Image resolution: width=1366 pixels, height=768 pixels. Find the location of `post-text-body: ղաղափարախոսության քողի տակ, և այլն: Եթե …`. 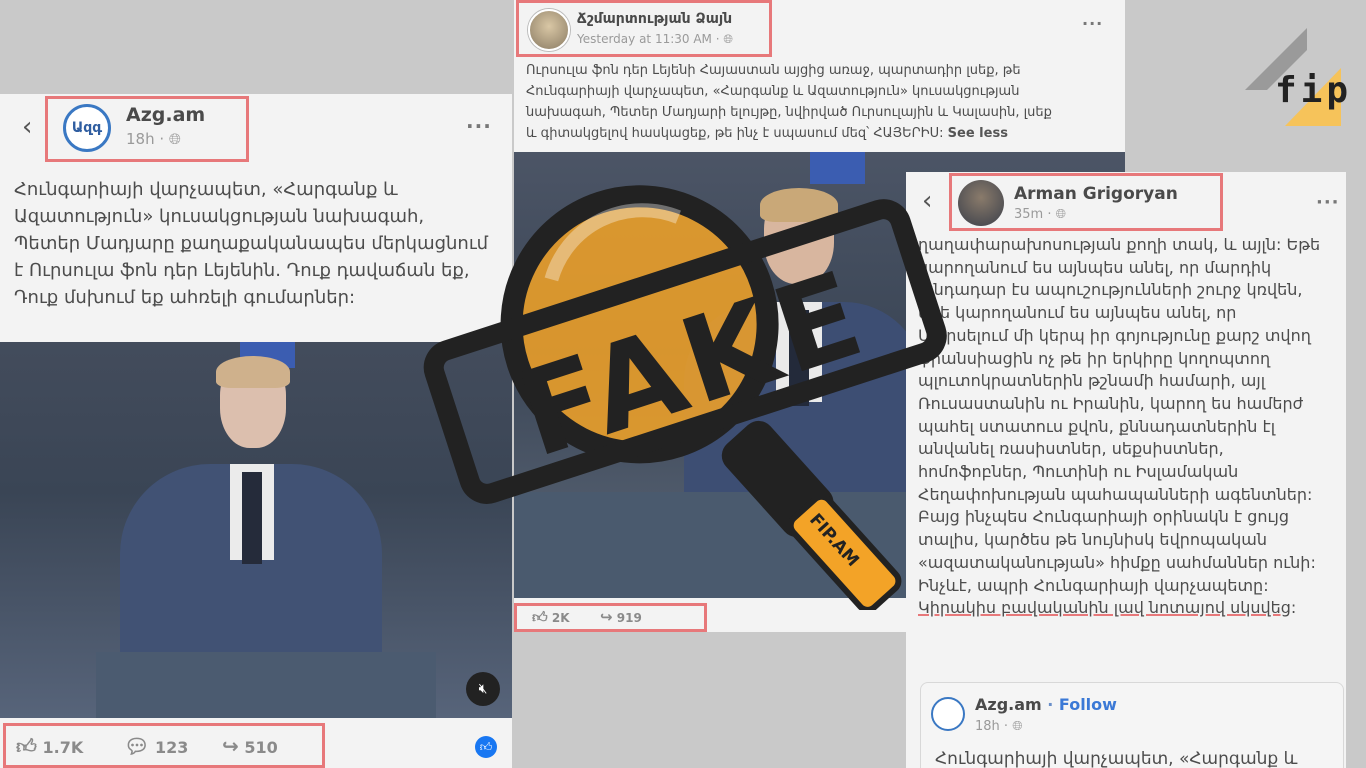

post-text-body: ղաղափարախոսության քողի տակ, և այլն: Եթե … is located at coordinates (1119, 415).